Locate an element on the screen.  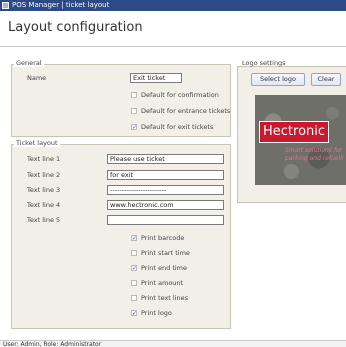
logo-tagline-line-1: Smart solutions for is located at coordinates (314, 150).